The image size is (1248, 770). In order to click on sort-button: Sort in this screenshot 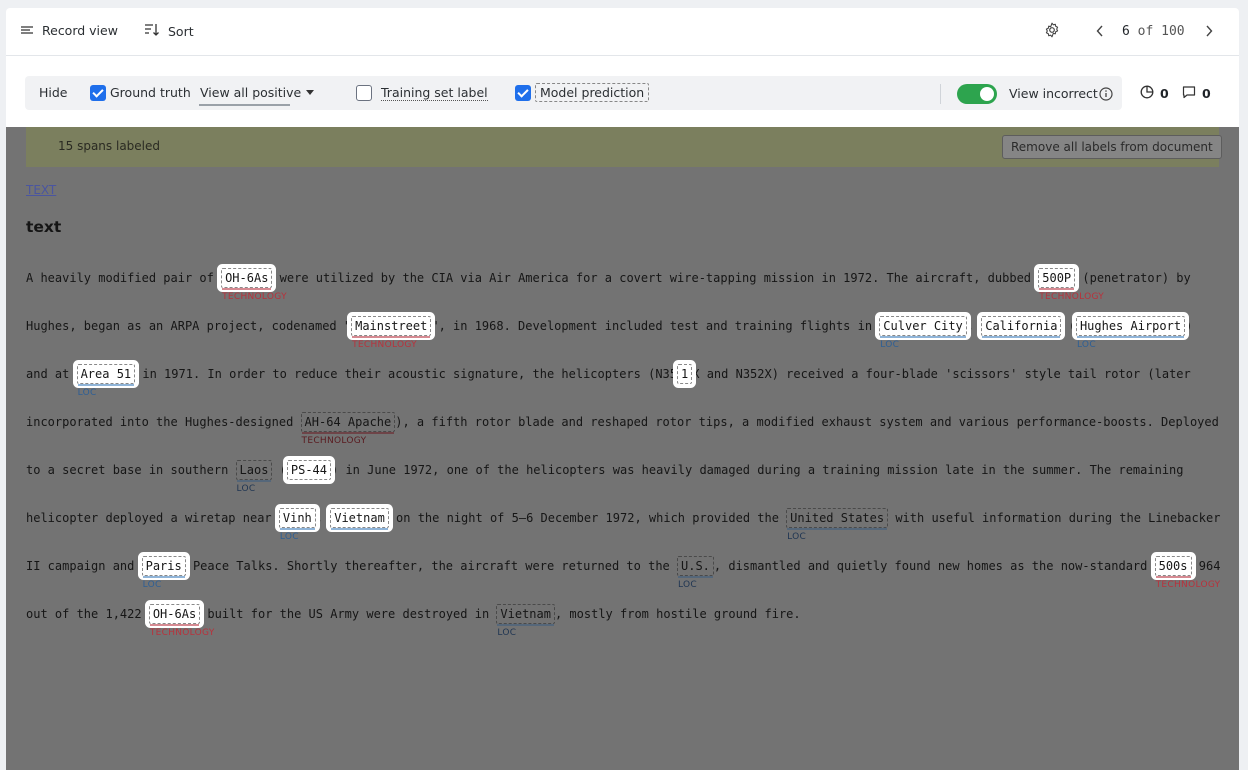, I will do `click(169, 31)`.